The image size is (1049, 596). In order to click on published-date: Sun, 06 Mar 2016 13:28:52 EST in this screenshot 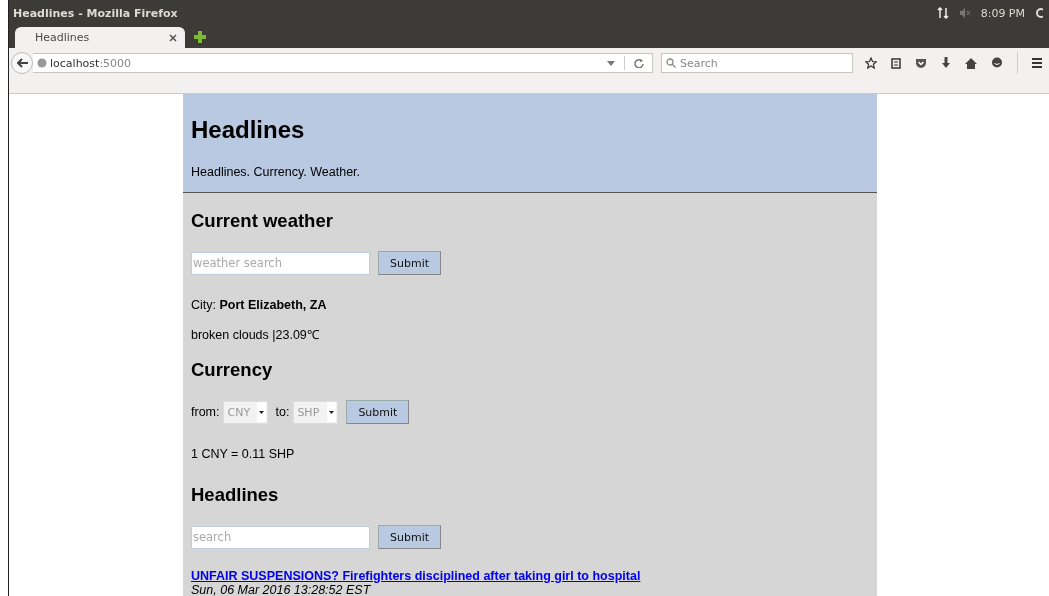, I will do `click(281, 589)`.